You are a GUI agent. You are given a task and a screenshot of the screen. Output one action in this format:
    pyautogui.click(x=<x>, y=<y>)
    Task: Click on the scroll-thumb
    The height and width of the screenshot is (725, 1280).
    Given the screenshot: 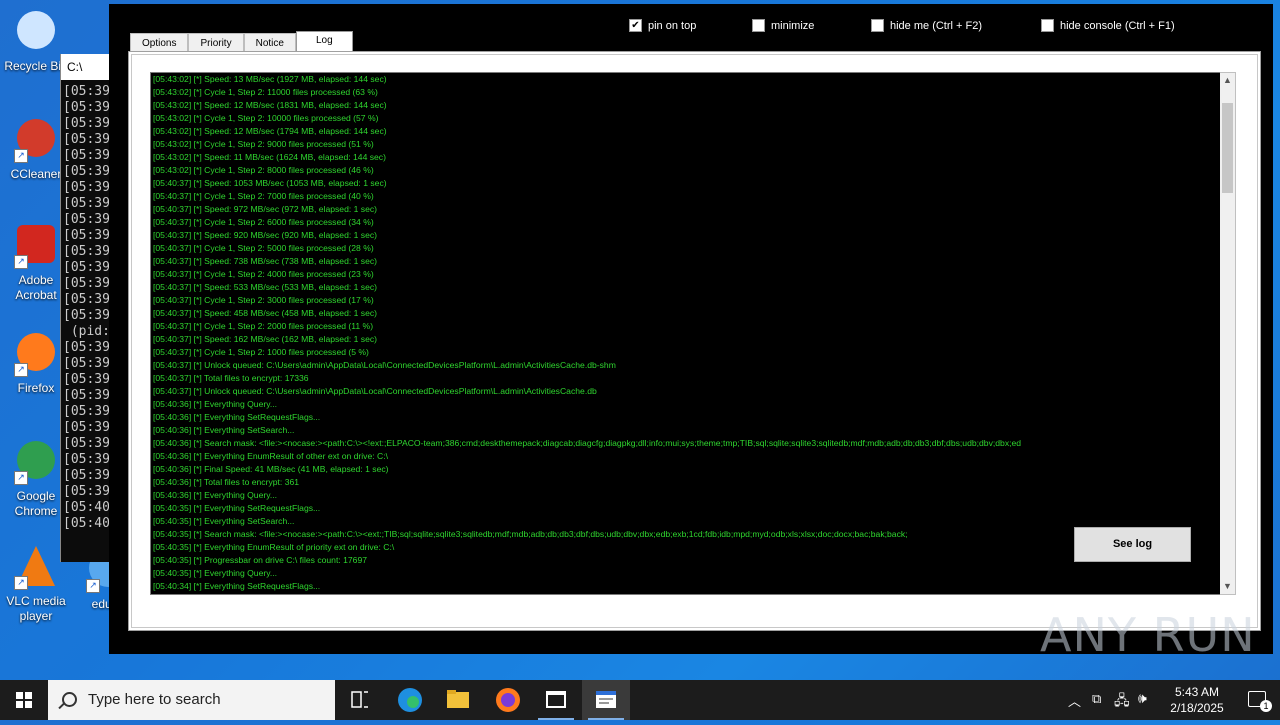 What is the action you would take?
    pyautogui.click(x=1227, y=148)
    